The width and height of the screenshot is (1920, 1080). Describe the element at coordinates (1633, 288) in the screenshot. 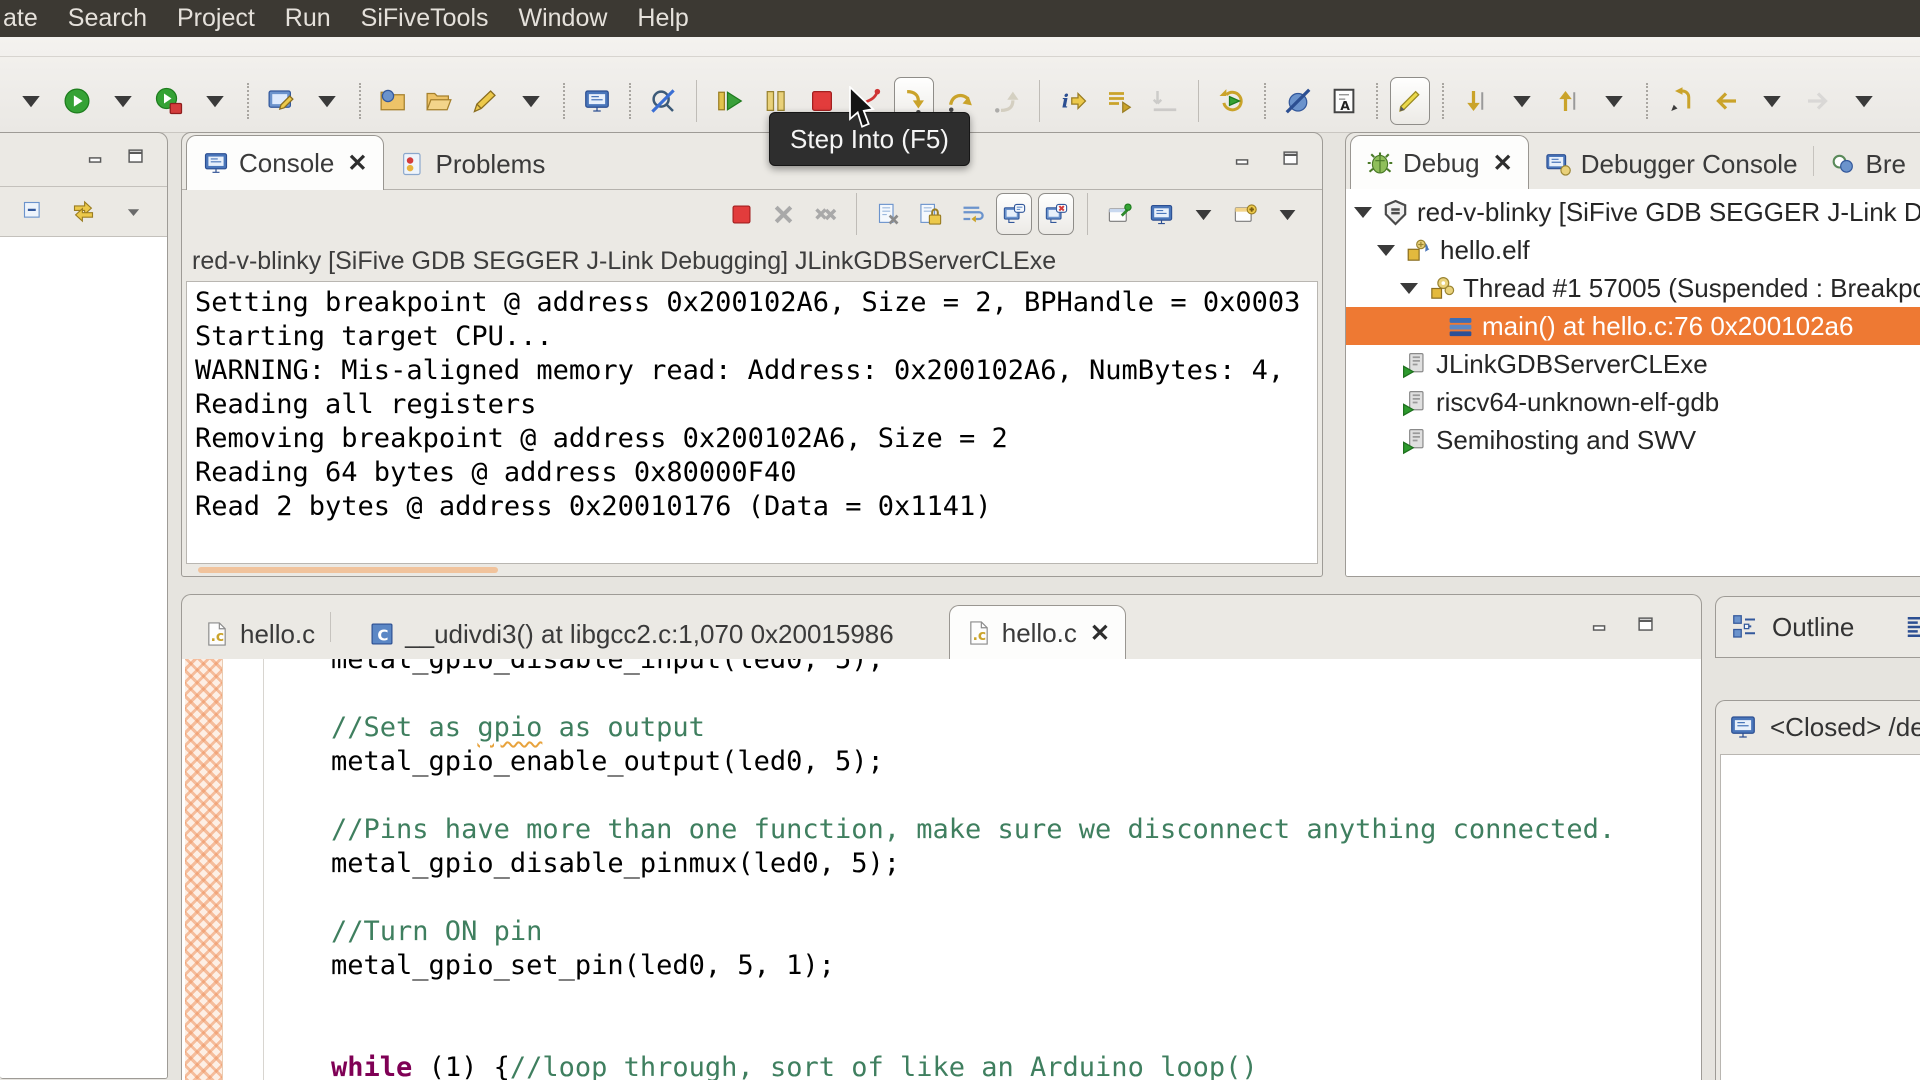

I see `debug-tree-item-thread-1-57005-suspended: Thread #1 57005 (Suspended : Breakpo` at that location.